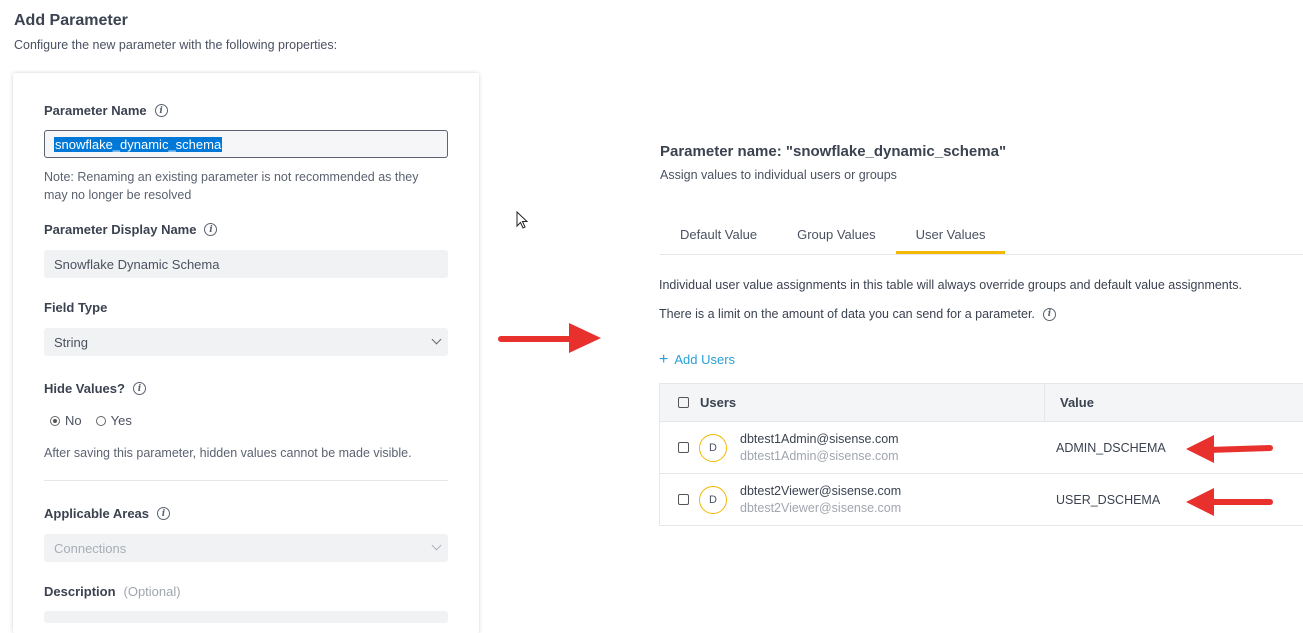 Image resolution: width=1303 pixels, height=633 pixels. Describe the element at coordinates (113, 420) in the screenshot. I see `radio-yes: Yes` at that location.